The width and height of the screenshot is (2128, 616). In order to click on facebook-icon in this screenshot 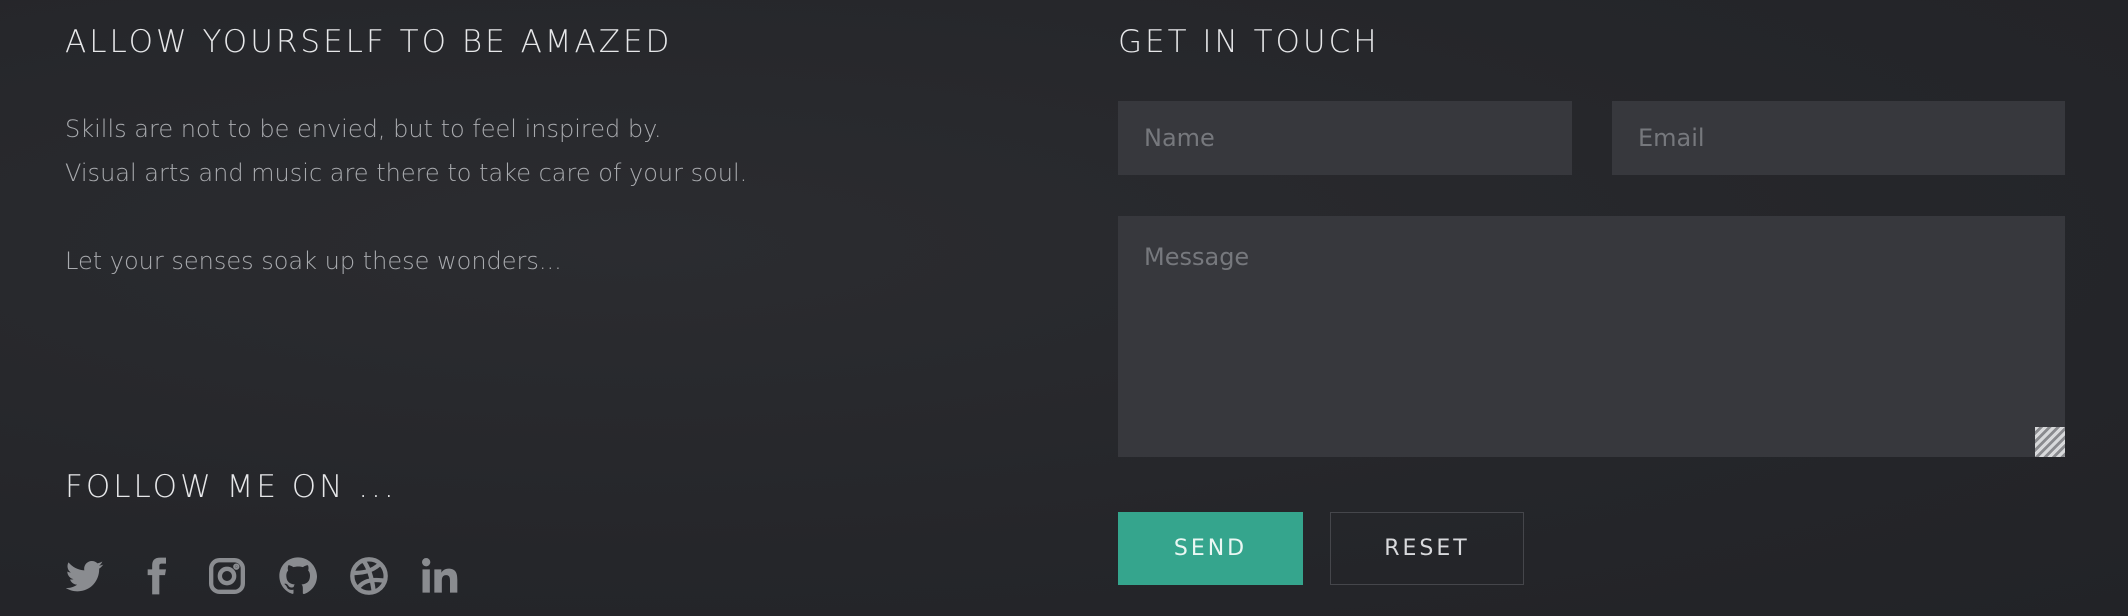, I will do `click(156, 576)`.